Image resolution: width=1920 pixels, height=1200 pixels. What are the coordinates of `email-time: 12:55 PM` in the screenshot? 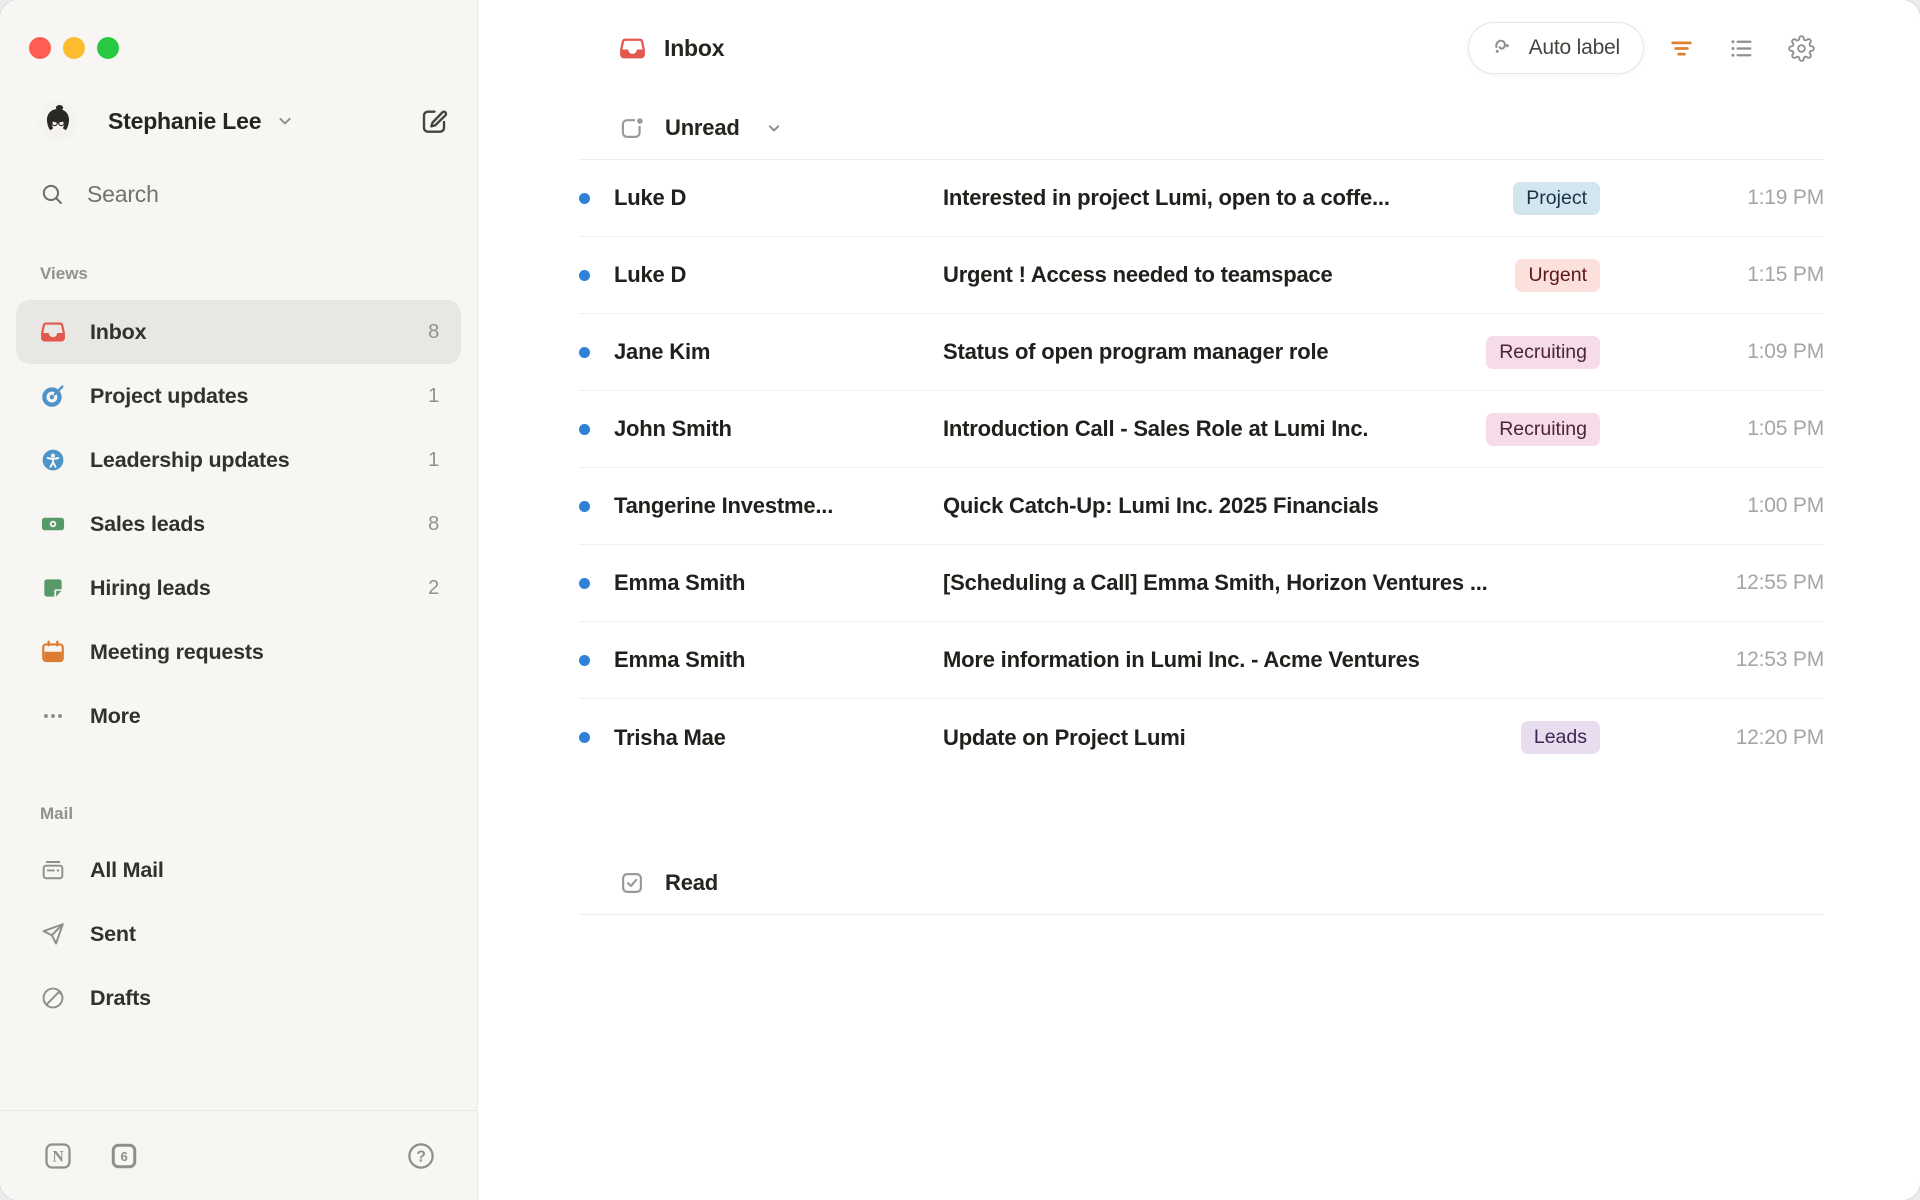 It's located at (1779, 582).